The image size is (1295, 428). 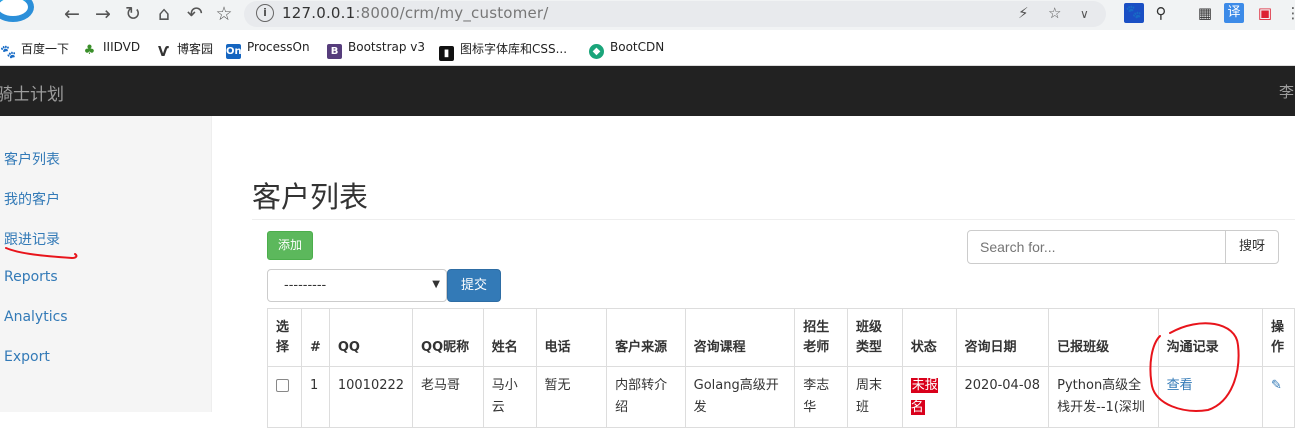 What do you see at coordinates (371, 397) in the screenshot?
I see `cell-qq: 10010222` at bounding box center [371, 397].